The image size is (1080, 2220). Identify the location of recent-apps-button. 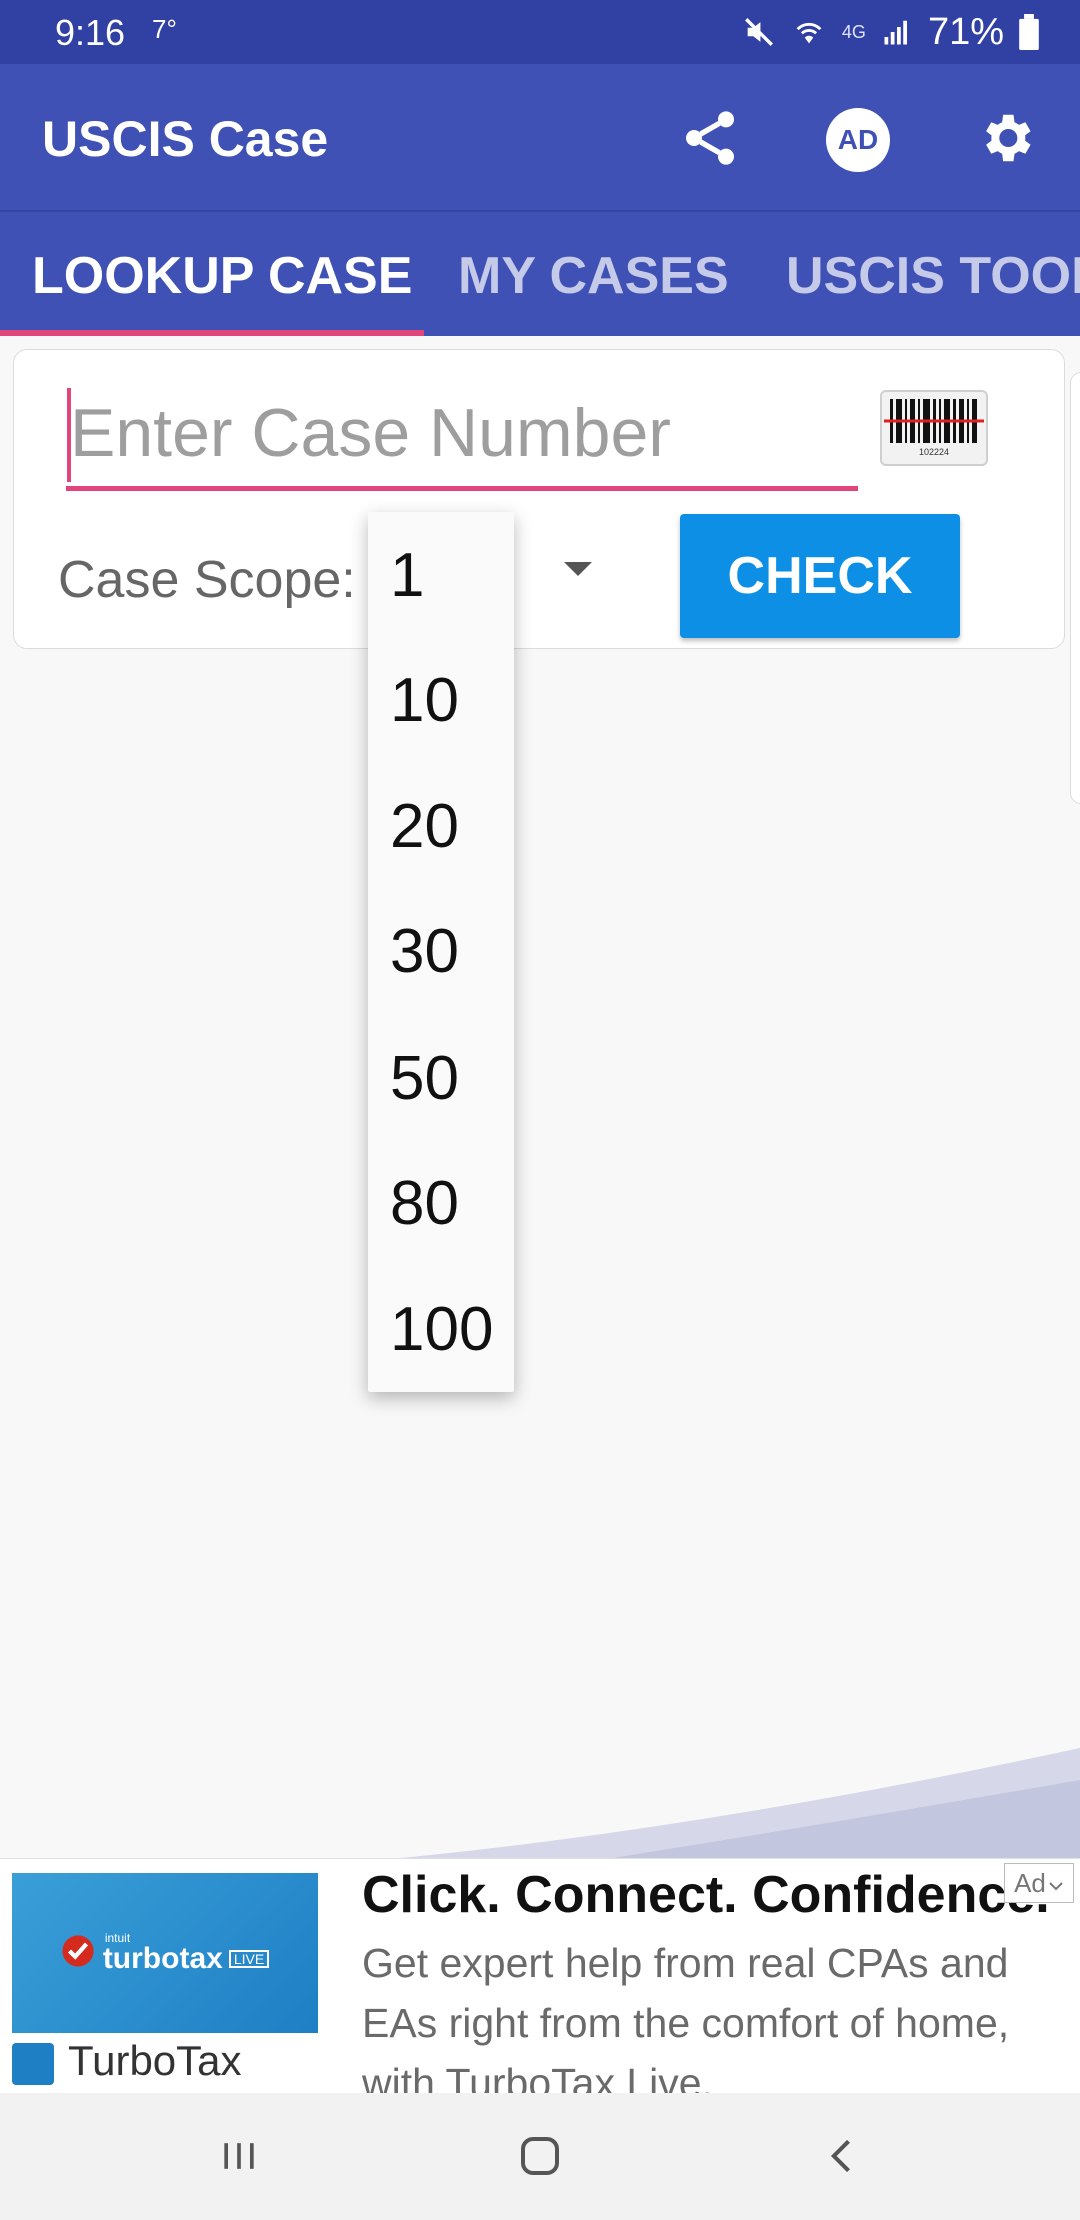
(239, 2158).